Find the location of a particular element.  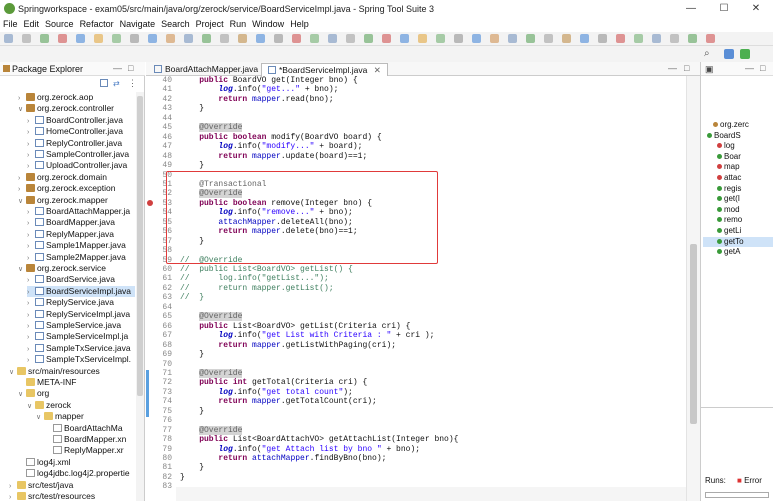

code-line: return mapper.getTotalCount(cri); is located at coordinates (278, 402).